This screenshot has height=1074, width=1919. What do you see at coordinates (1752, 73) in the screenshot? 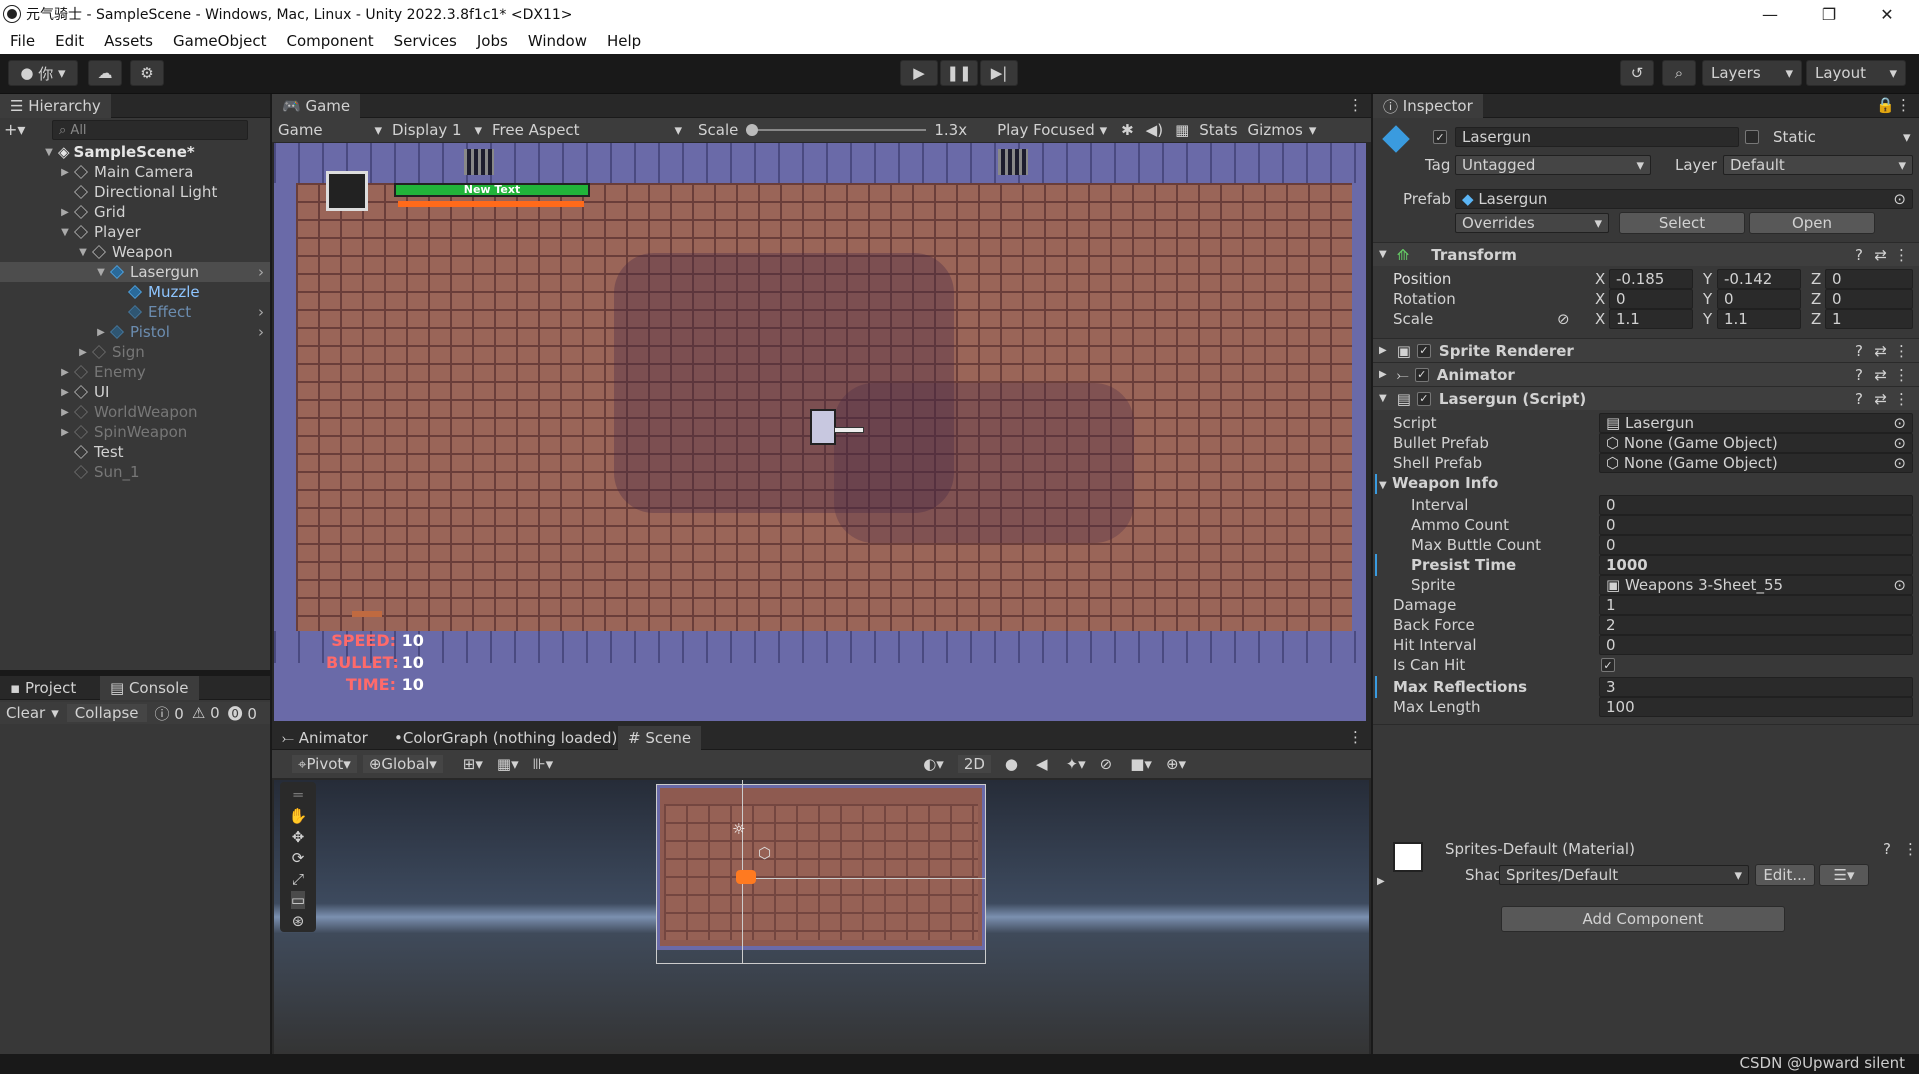
I see `layers-dropdown: Layers ▾` at bounding box center [1752, 73].